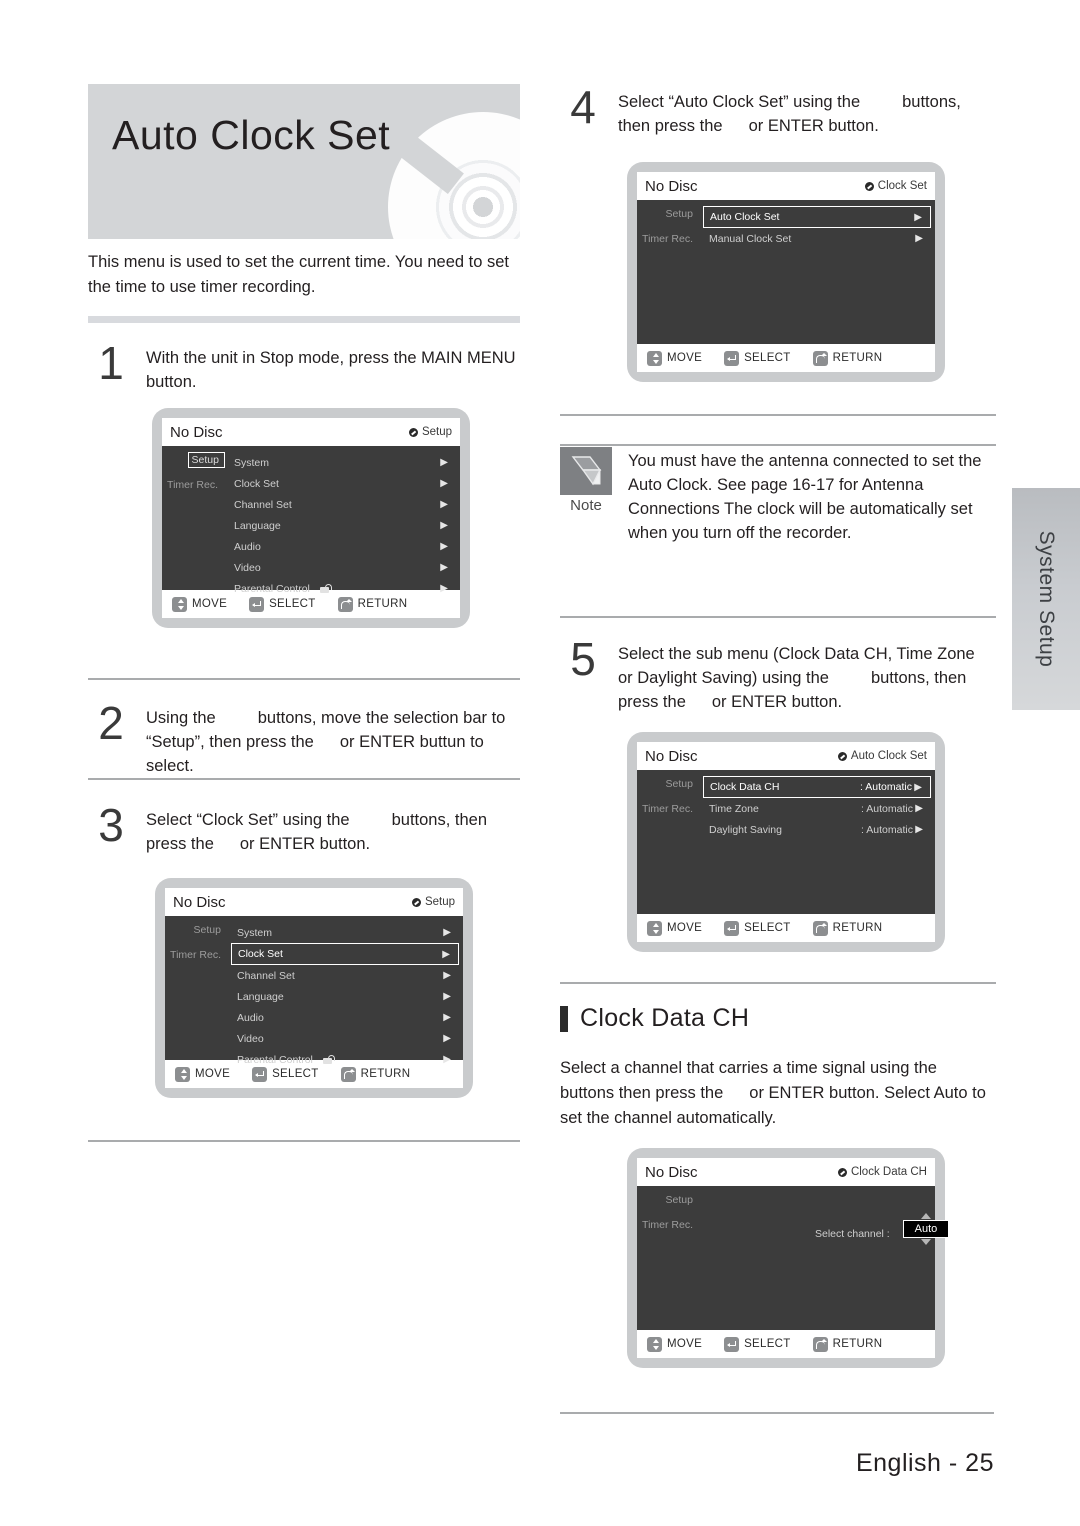  What do you see at coordinates (685, 1344) in the screenshot?
I see `osd6-foot-move-label: MOVE` at bounding box center [685, 1344].